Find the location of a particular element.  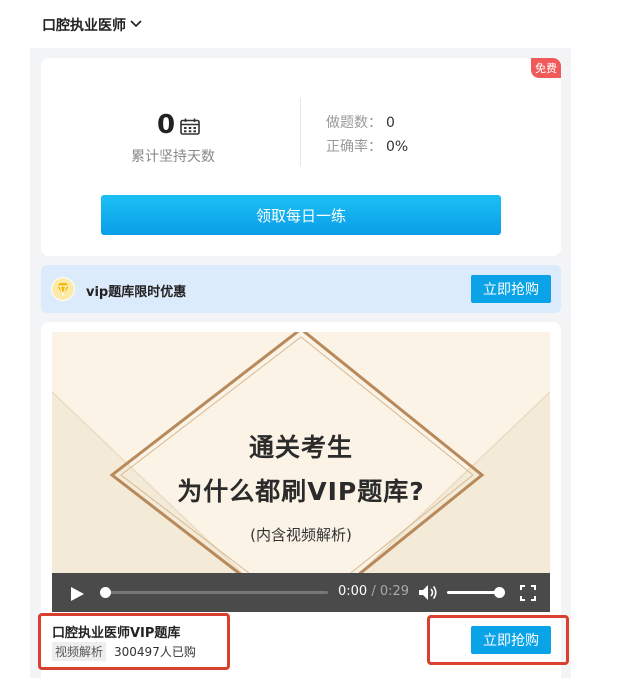

accuracy-stat: 正确率： 0% is located at coordinates (367, 146).